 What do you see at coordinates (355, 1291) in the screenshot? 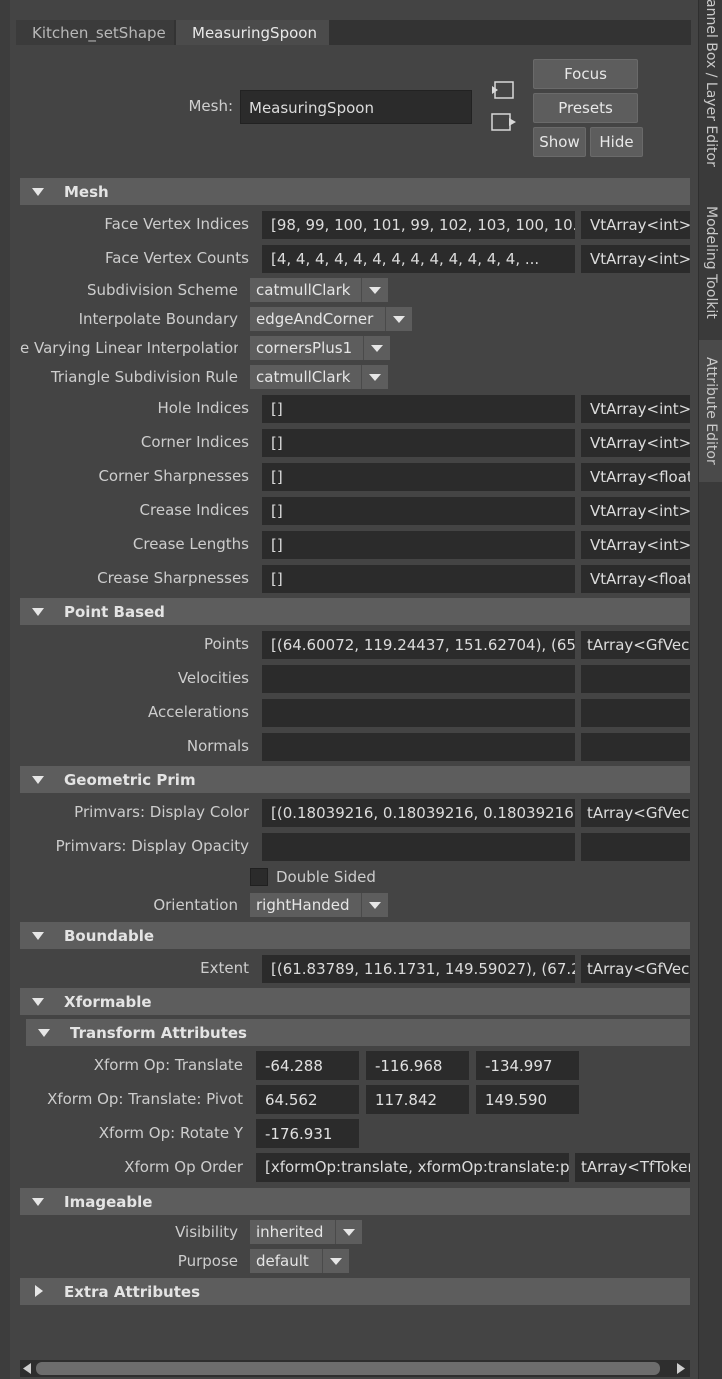
I see `section-extra-attributes: Extra Attributes` at bounding box center [355, 1291].